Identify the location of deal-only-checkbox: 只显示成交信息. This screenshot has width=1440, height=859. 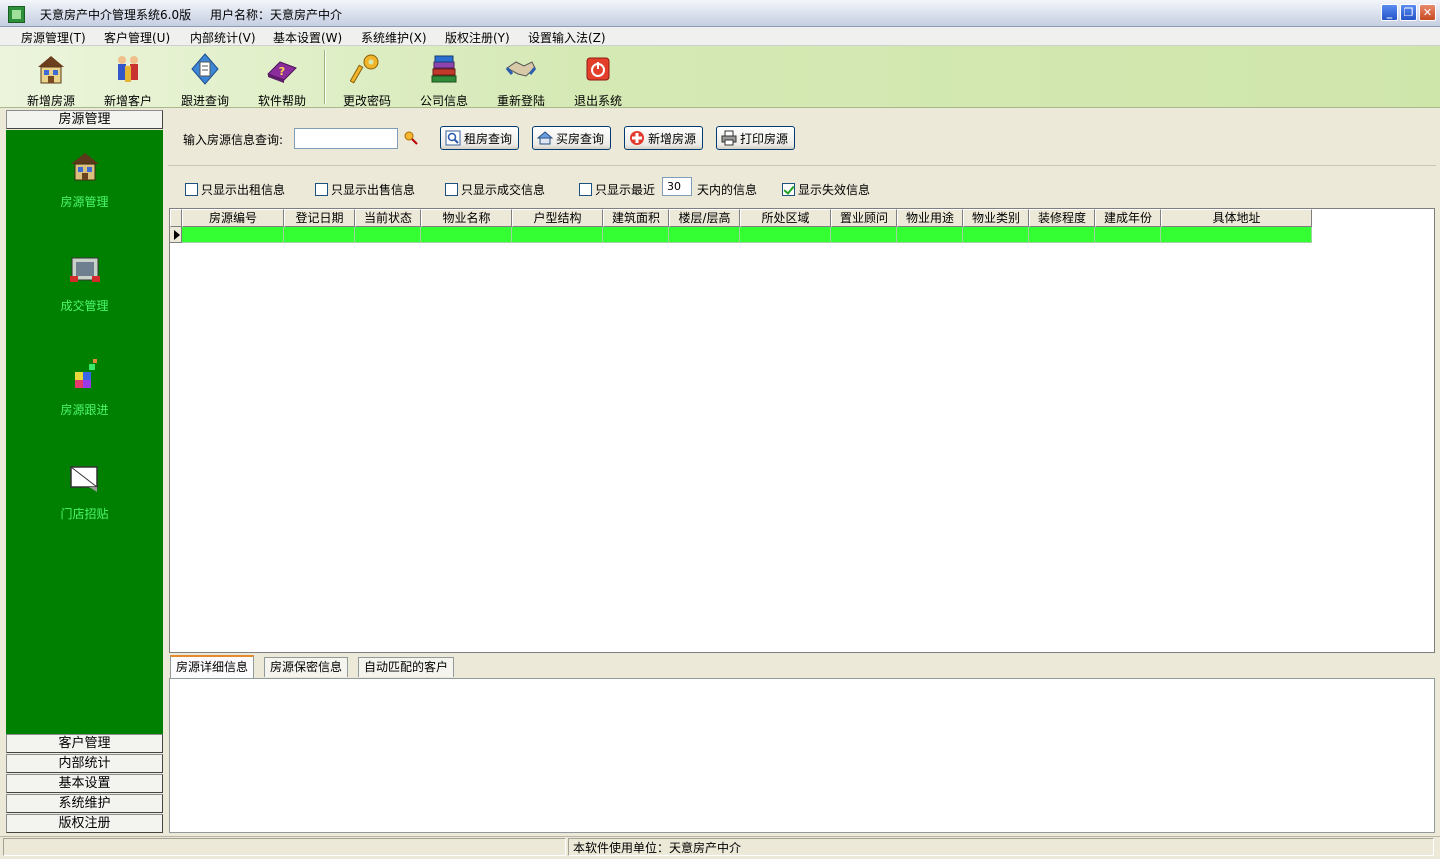
(495, 189).